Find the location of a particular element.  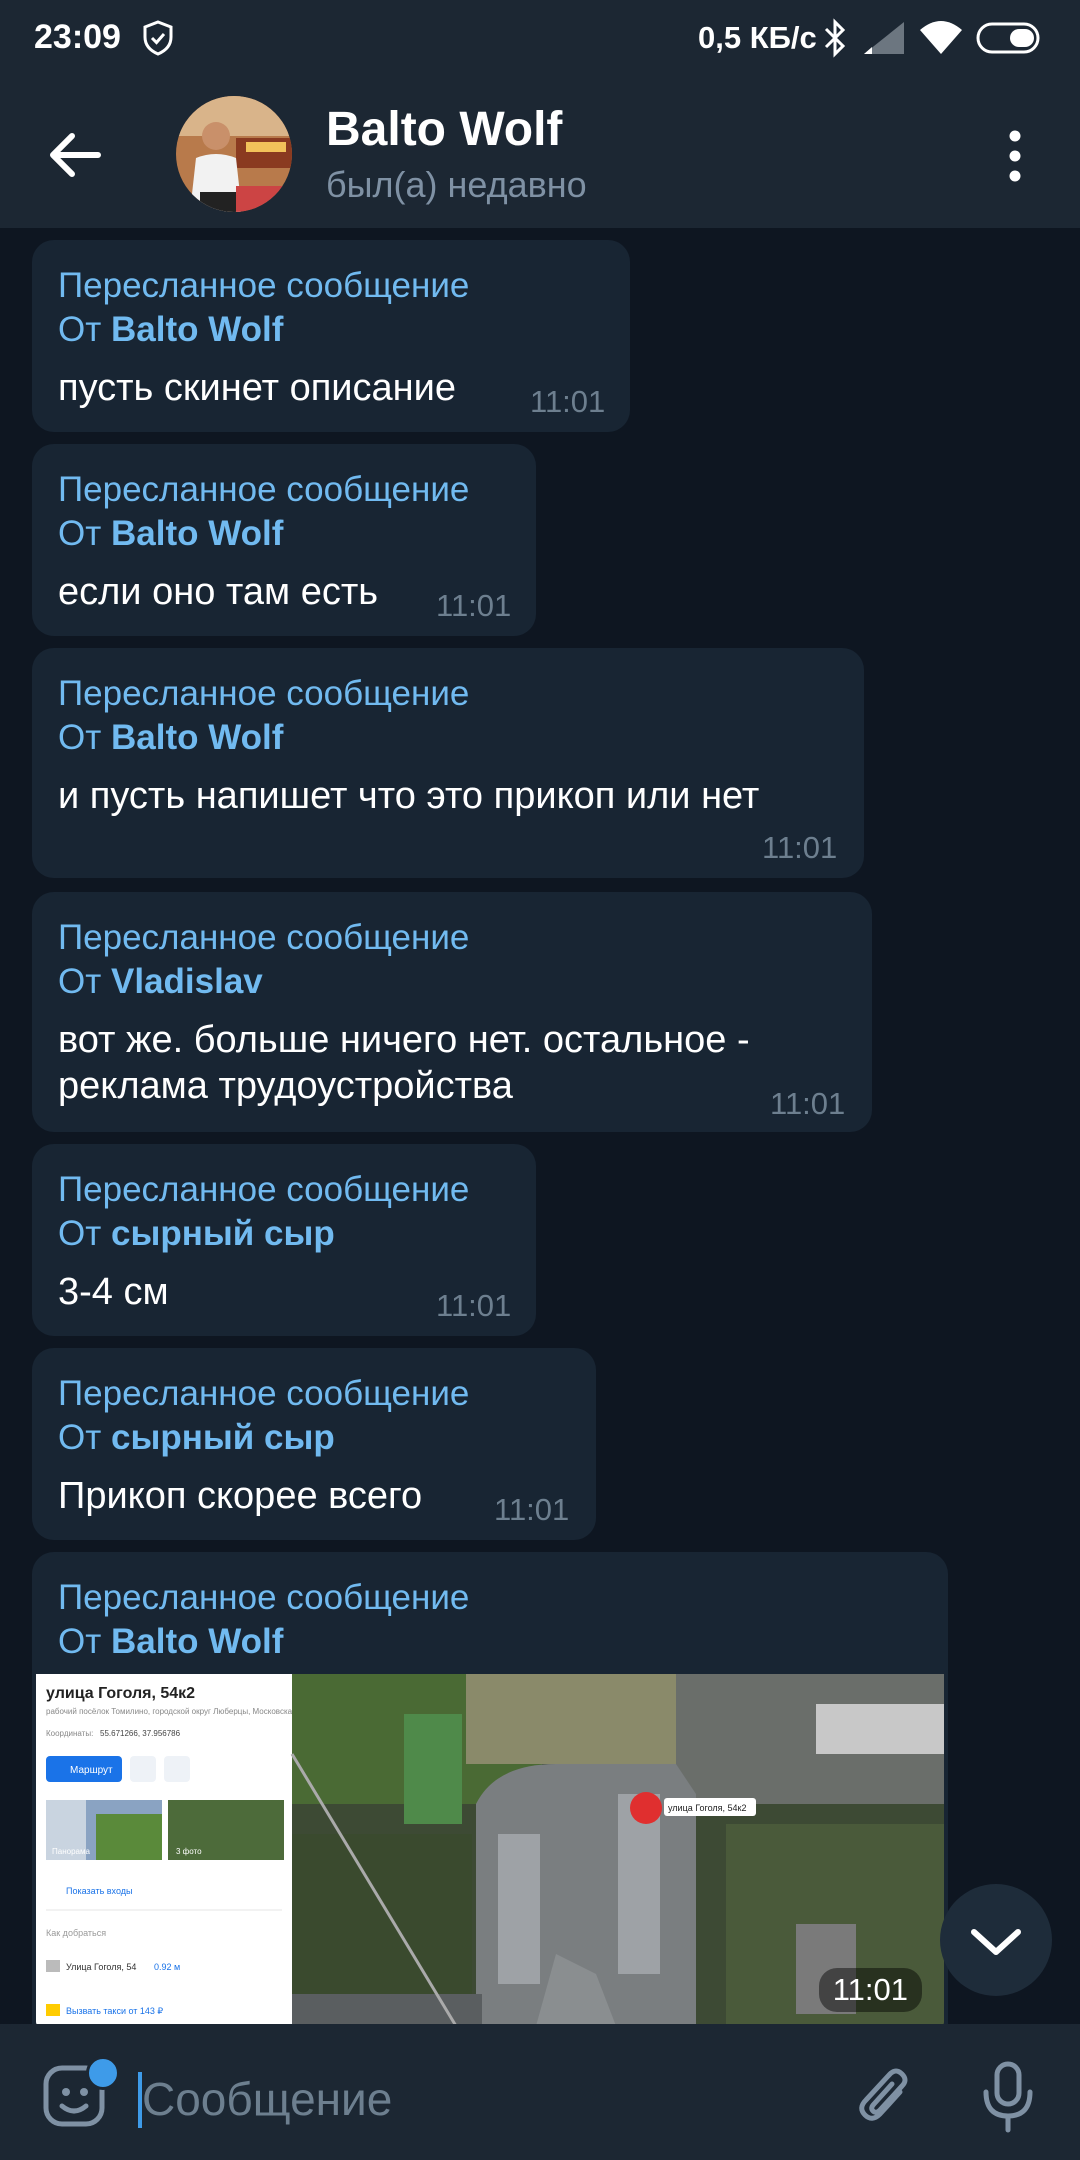

message-text: если оно там есть is located at coordinates (218, 592).